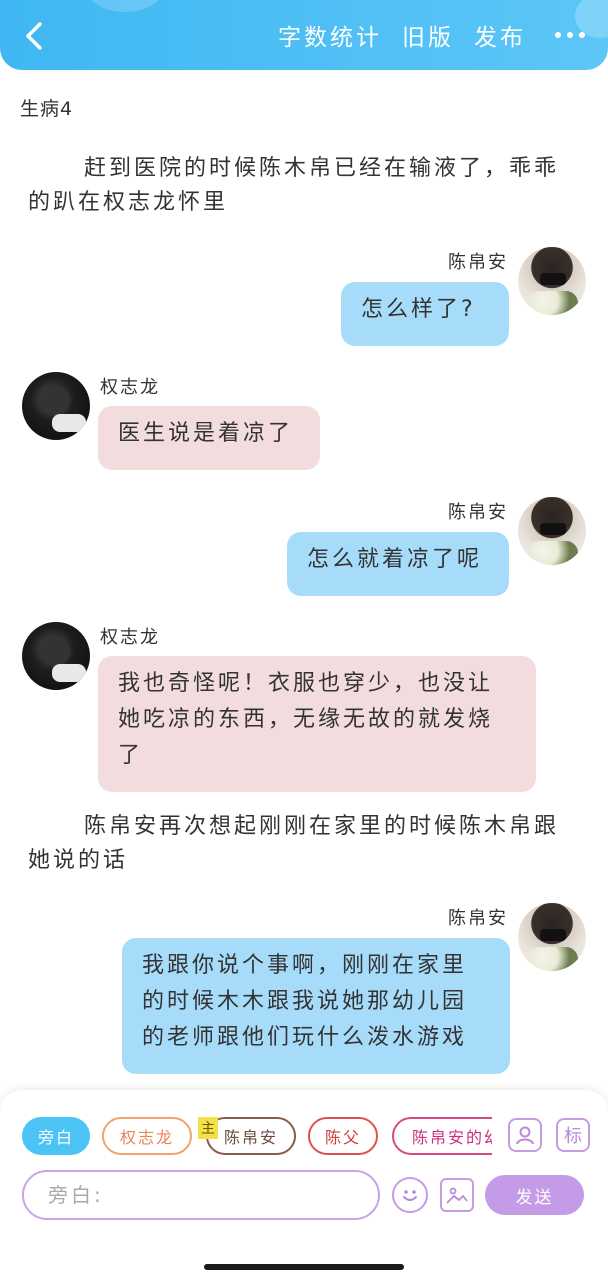  What do you see at coordinates (500, 35) in the screenshot?
I see `publish-button: 发布` at bounding box center [500, 35].